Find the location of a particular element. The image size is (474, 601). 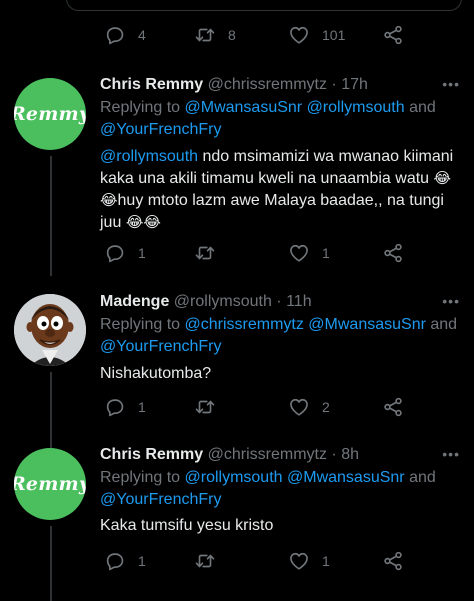

reply-mention: @rollymsouth @MwansasuSnr is located at coordinates (295, 477).